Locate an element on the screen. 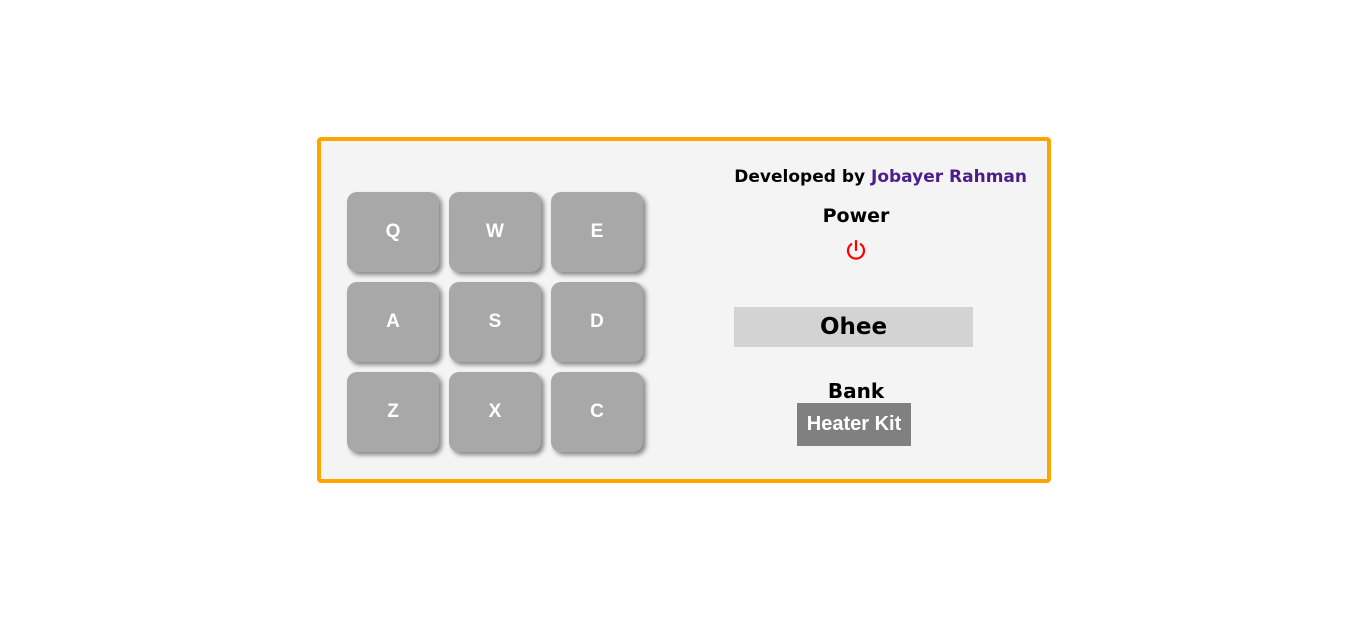  sound-display: Ohee is located at coordinates (853, 327).